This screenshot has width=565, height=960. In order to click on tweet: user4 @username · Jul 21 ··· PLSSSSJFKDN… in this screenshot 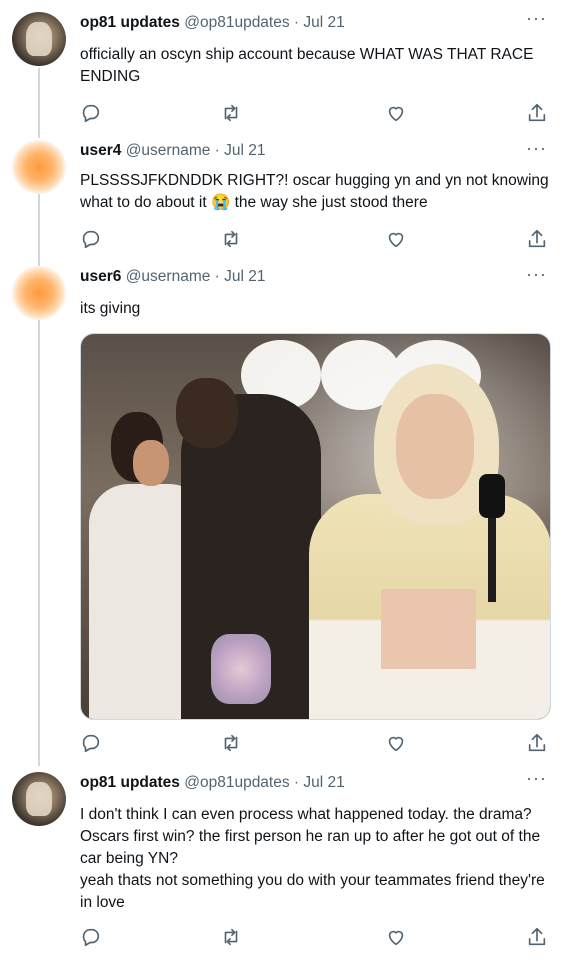, I will do `click(282, 200)`.